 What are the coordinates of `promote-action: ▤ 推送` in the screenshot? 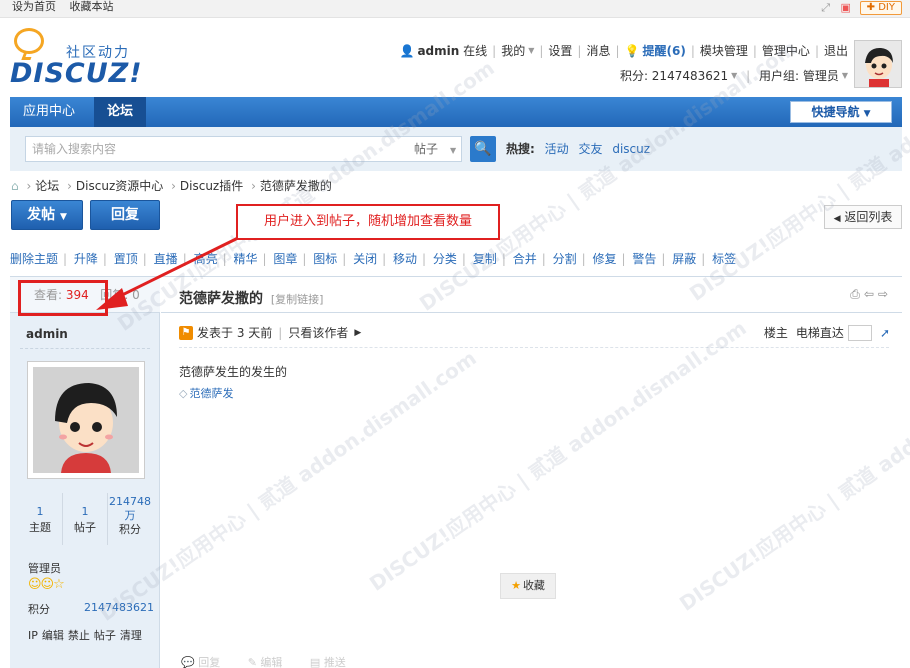 It's located at (334, 662).